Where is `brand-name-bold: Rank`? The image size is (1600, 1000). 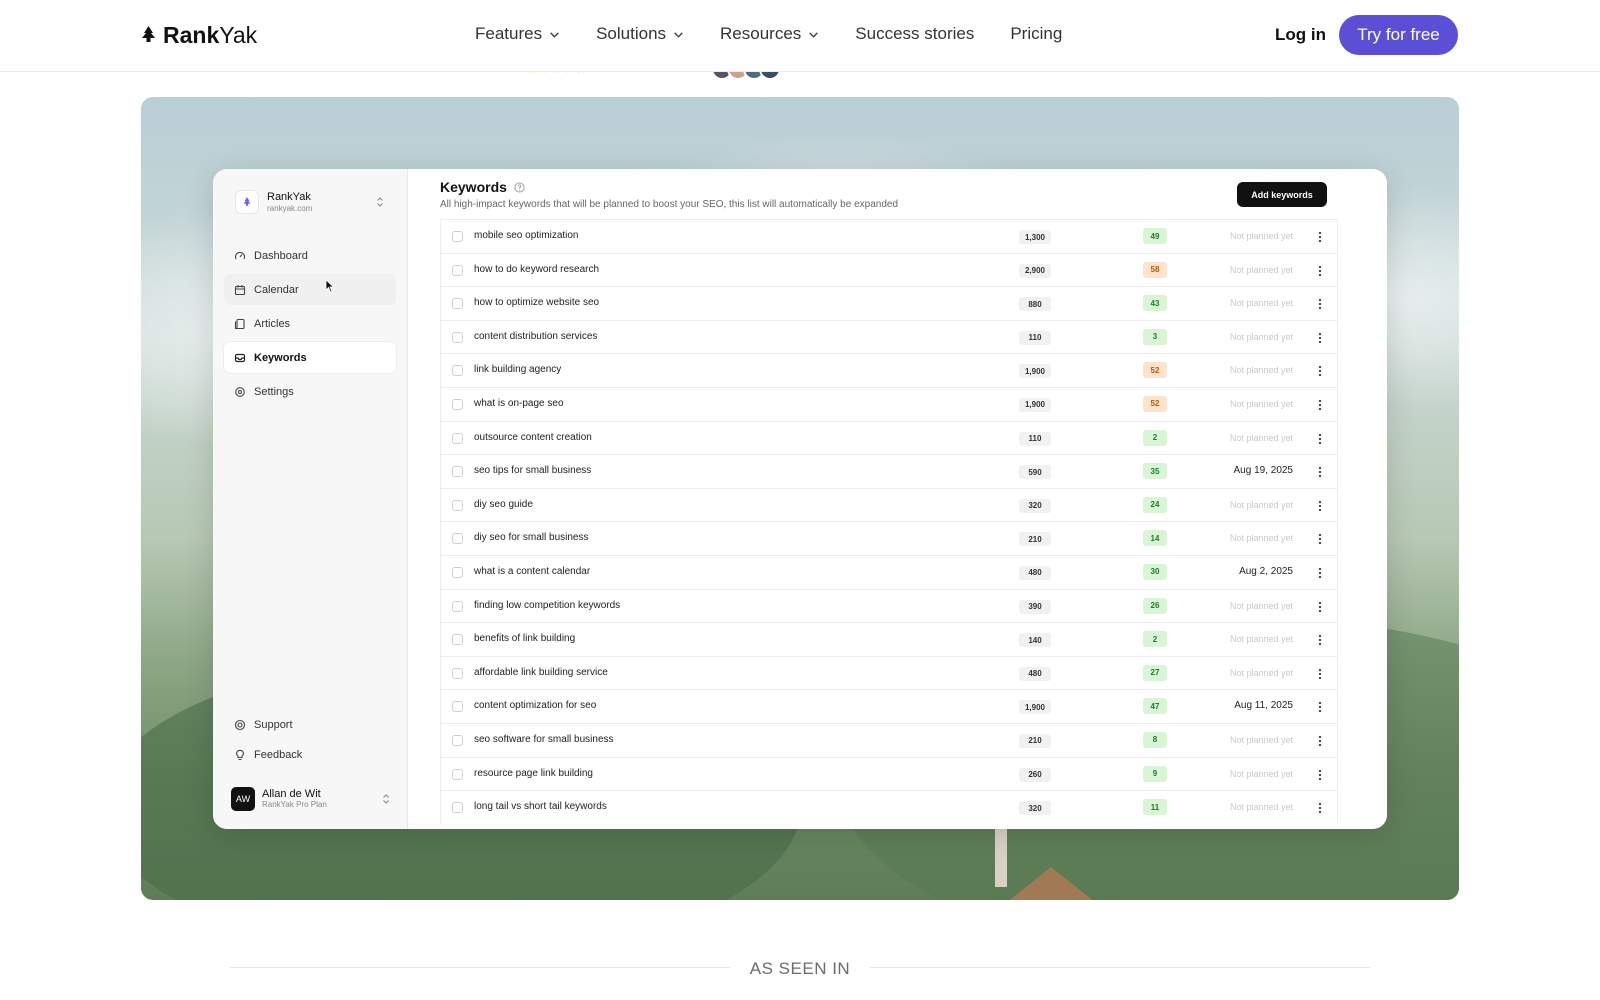
brand-name-bold: Rank is located at coordinates (191, 35).